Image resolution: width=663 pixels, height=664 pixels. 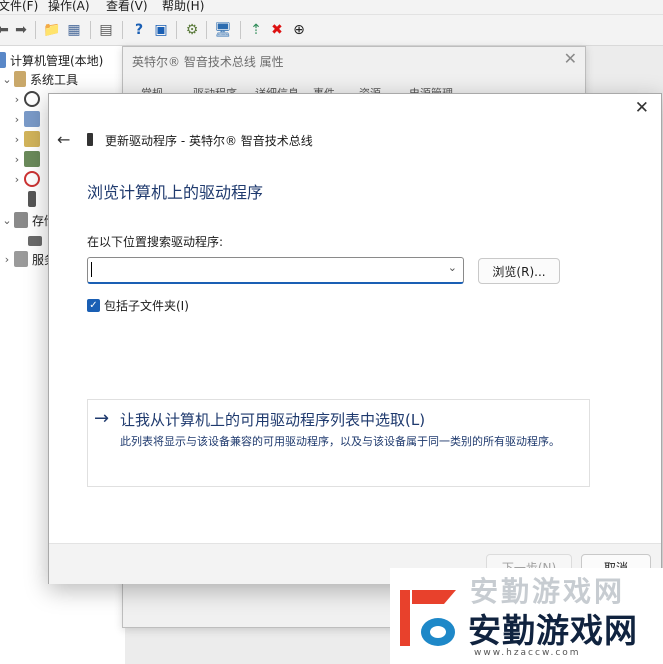 What do you see at coordinates (146, 306) in the screenshot?
I see `include-subfolders-label: 包括子文件夹(I)` at bounding box center [146, 306].